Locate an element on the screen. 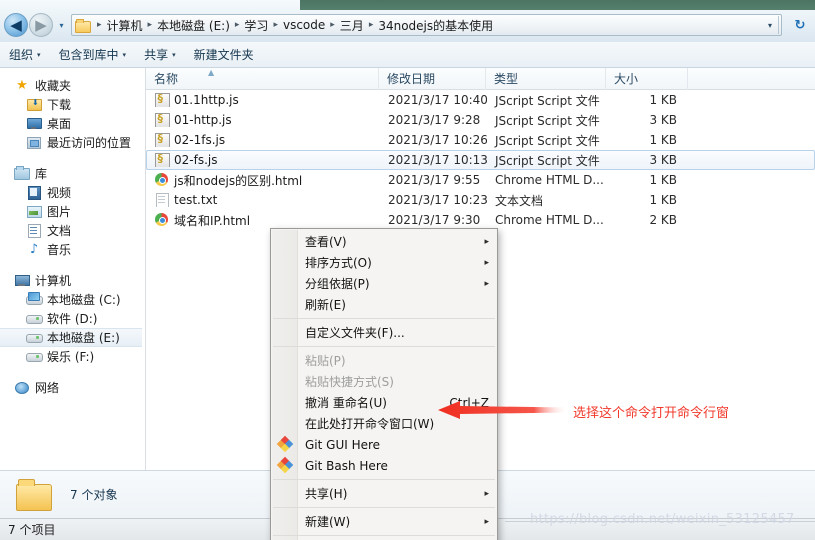  sidebar-item-recent-places: 最近访问的位置 is located at coordinates (71, 142).